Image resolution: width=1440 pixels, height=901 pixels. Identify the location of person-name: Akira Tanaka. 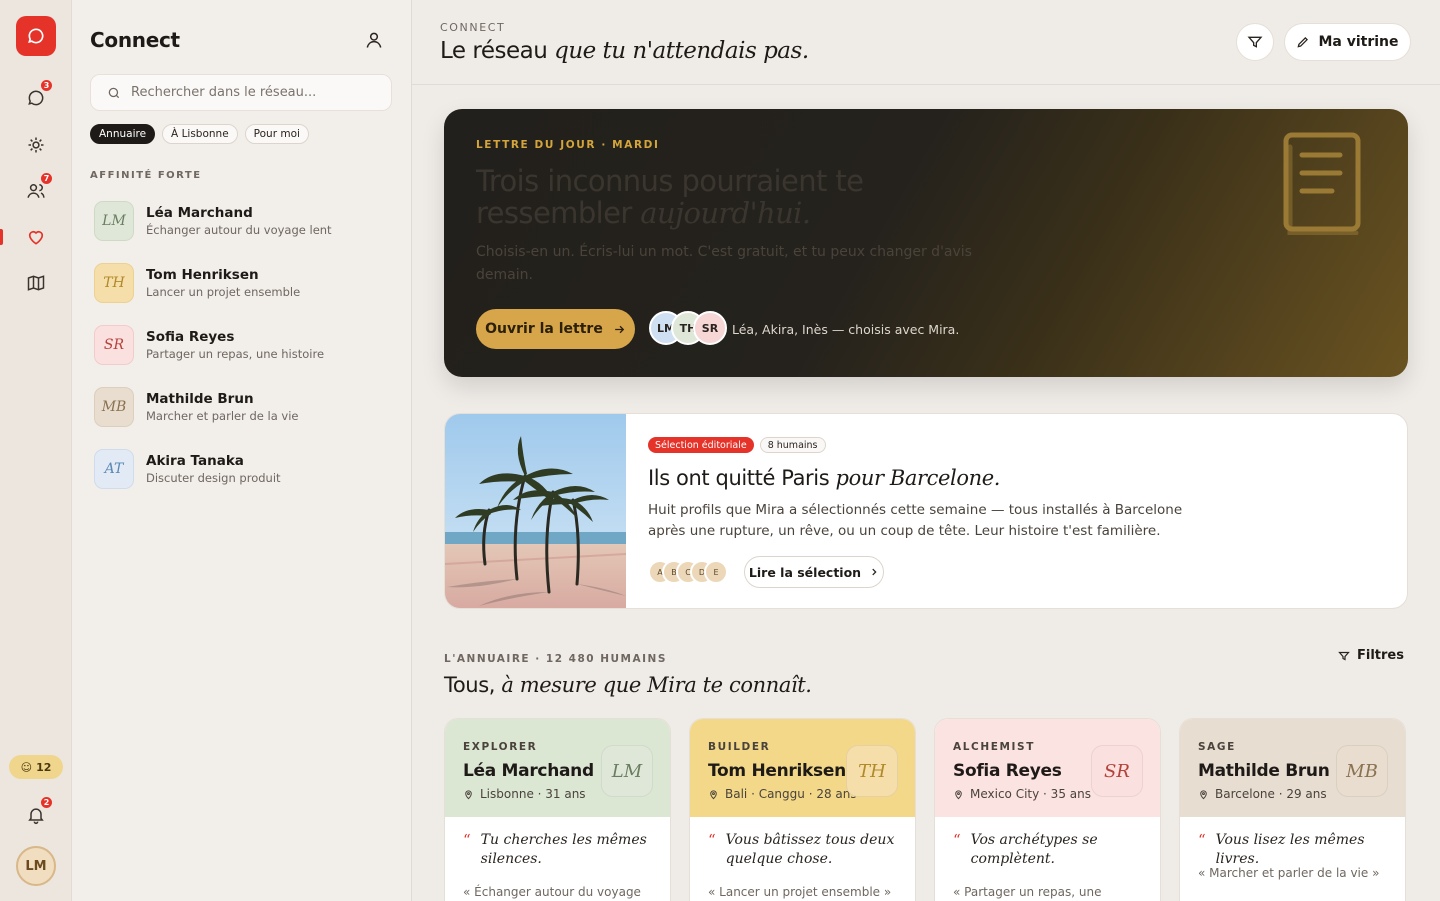
(195, 461).